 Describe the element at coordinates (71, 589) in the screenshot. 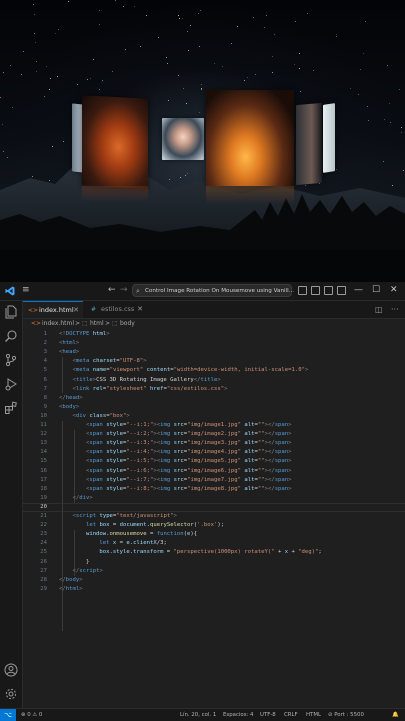

I see `code-line: </html>` at that location.